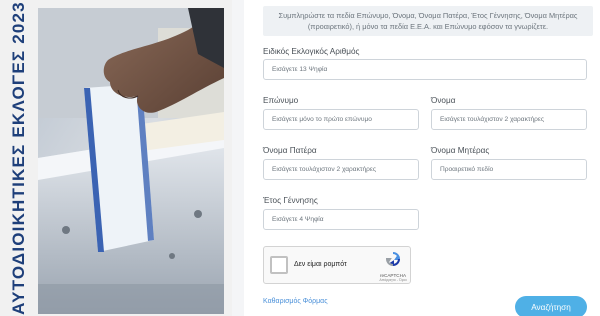 Image resolution: width=600 pixels, height=316 pixels. Describe the element at coordinates (341, 219) in the screenshot. I see `birth-year-input` at that location.